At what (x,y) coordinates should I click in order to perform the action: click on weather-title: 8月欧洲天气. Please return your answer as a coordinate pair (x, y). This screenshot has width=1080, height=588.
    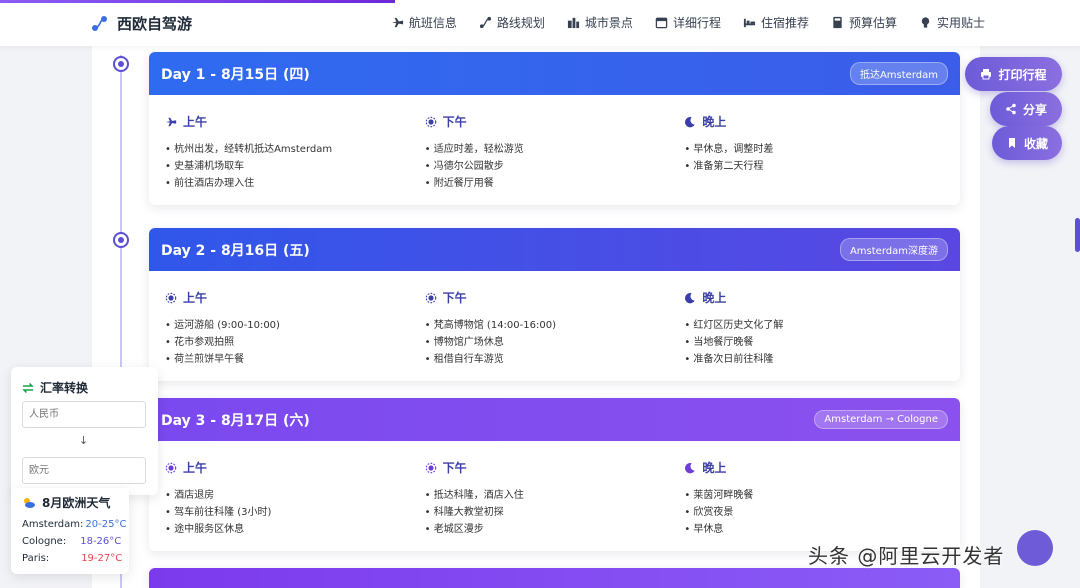
    Looking at the image, I should click on (66, 502).